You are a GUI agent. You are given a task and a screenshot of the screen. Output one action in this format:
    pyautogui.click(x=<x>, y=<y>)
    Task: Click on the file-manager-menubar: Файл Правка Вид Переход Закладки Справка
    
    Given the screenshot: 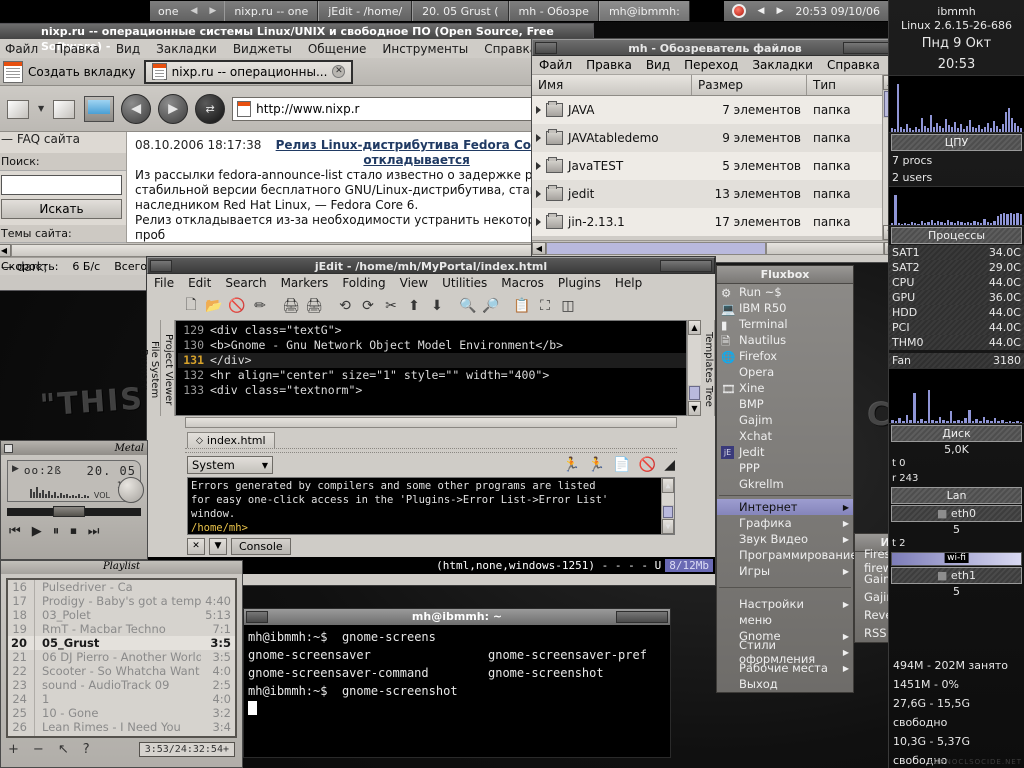 What is the action you would take?
    pyautogui.click(x=715, y=65)
    